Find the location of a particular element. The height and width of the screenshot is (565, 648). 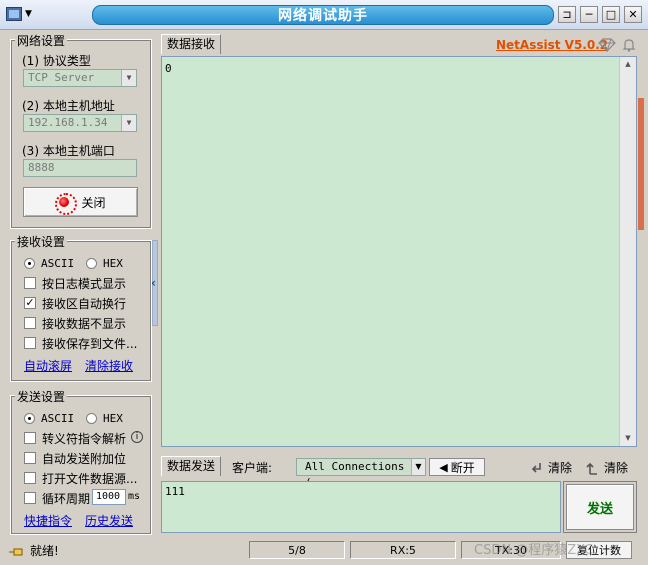

checkbox-checked-icon: ✓ is located at coordinates (30, 302).